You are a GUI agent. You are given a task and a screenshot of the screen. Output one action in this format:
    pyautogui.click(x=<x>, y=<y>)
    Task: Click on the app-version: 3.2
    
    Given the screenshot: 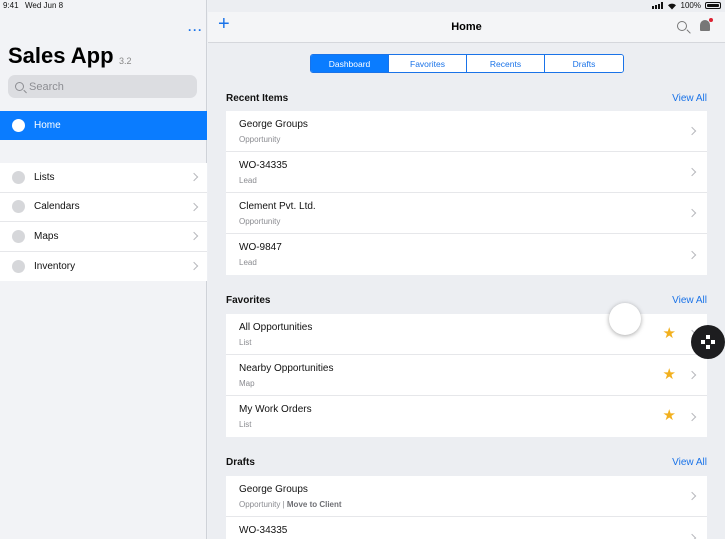 What is the action you would take?
    pyautogui.click(x=125, y=61)
    